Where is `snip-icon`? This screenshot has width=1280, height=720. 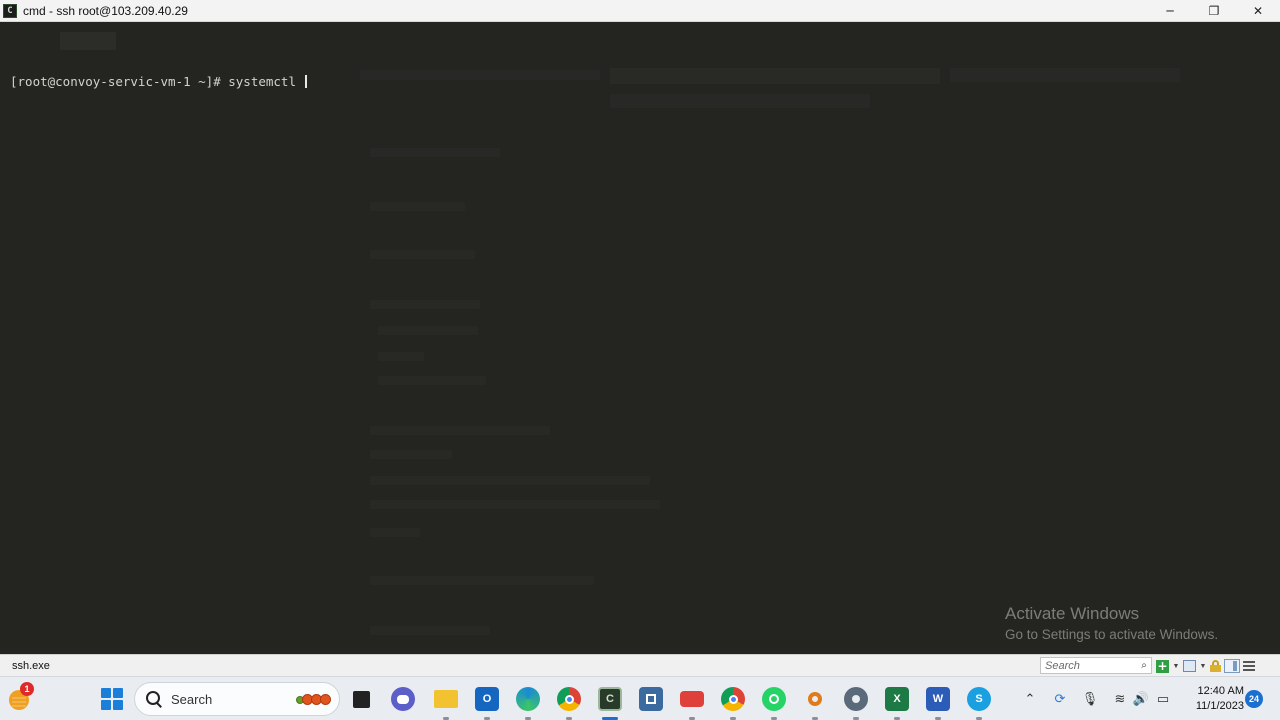 snip-icon is located at coordinates (651, 699).